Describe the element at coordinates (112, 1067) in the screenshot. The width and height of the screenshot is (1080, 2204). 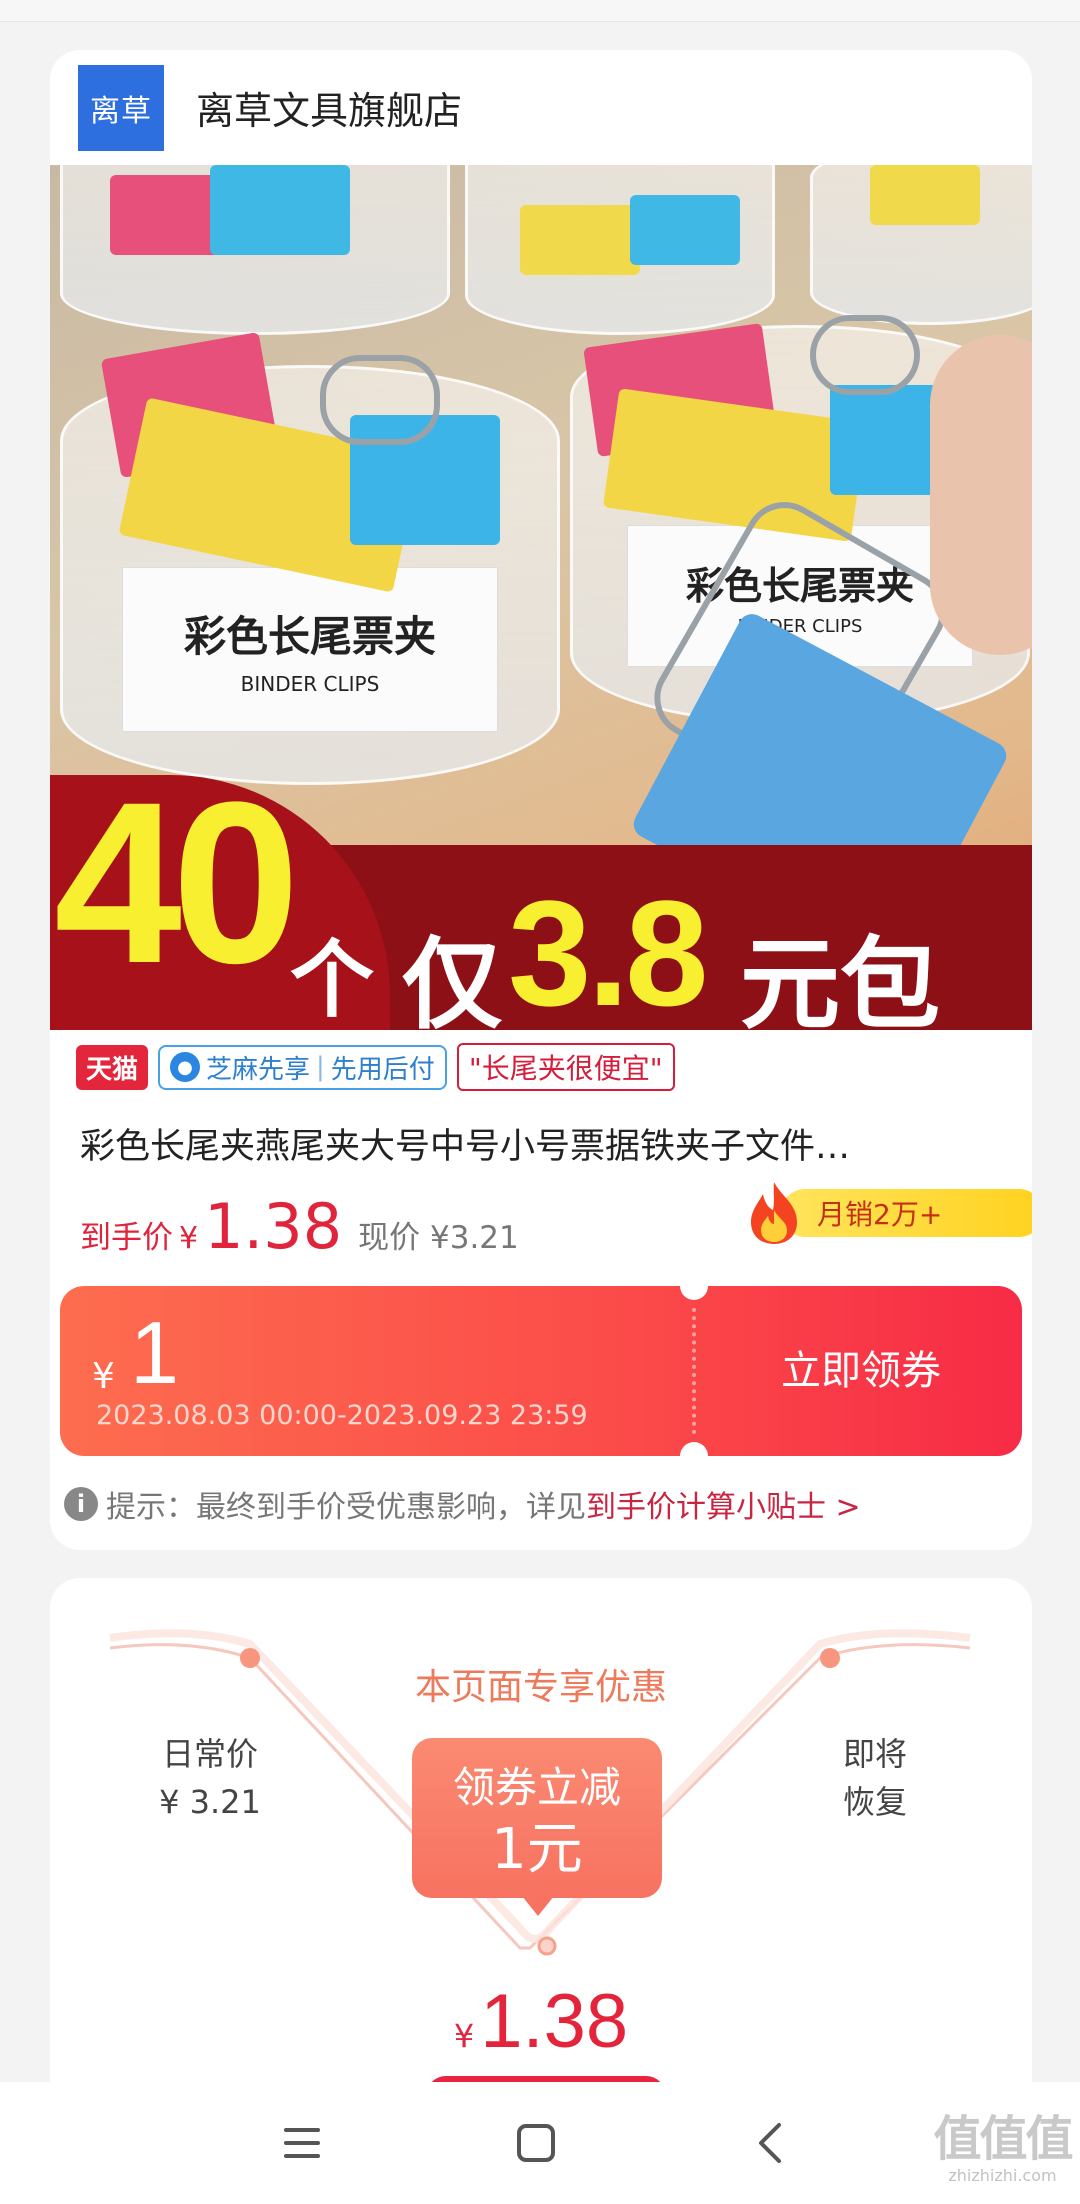
I see `tmall-badge: 天猫` at that location.